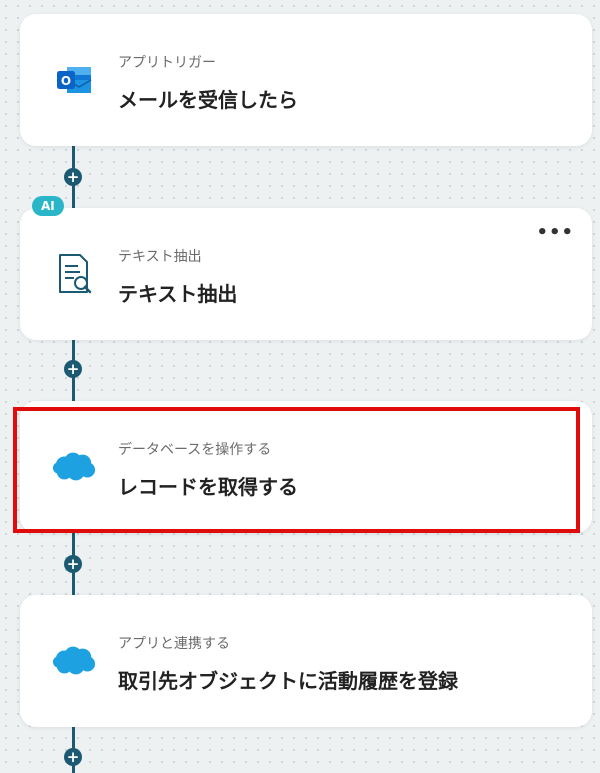 This screenshot has height=773, width=600. Describe the element at coordinates (174, 644) in the screenshot. I see `step-type-label: アプリと連携する` at that location.